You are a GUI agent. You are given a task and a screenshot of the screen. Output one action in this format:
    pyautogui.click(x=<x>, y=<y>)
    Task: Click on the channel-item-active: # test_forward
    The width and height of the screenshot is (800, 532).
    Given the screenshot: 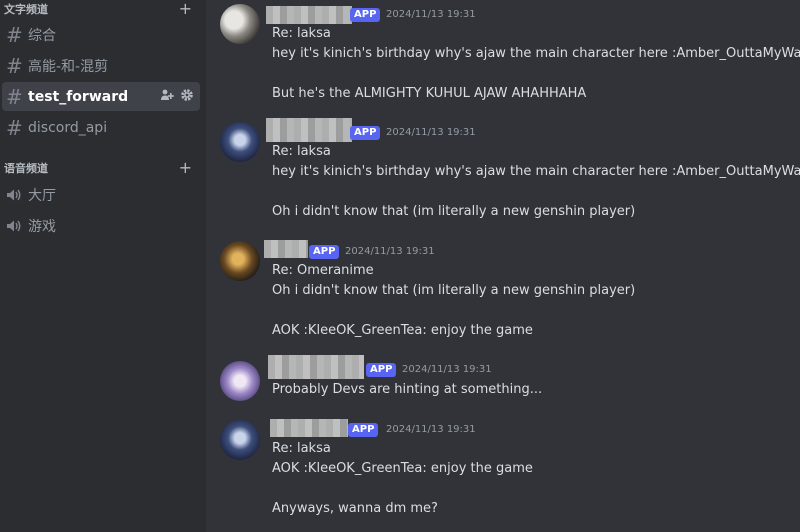 What is the action you would take?
    pyautogui.click(x=101, y=96)
    